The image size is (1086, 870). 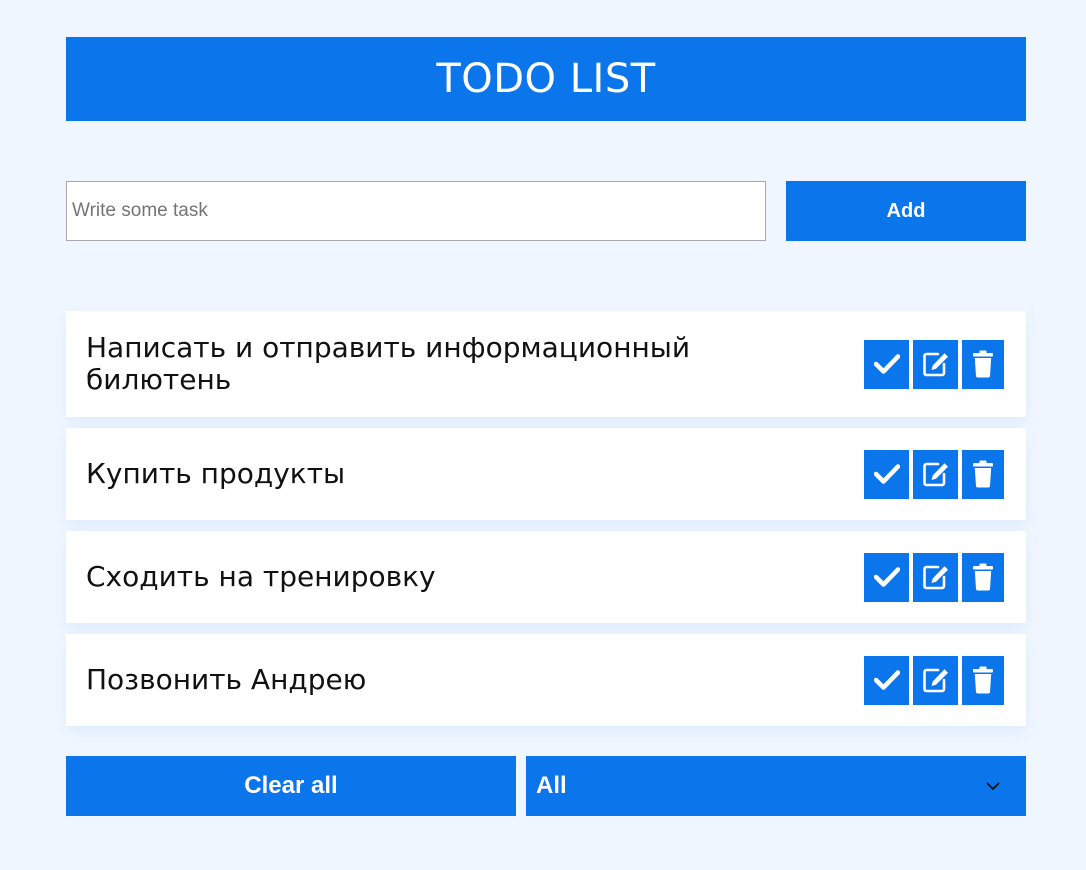 What do you see at coordinates (546, 577) in the screenshot?
I see `task-item: Сходить на тренировку` at bounding box center [546, 577].